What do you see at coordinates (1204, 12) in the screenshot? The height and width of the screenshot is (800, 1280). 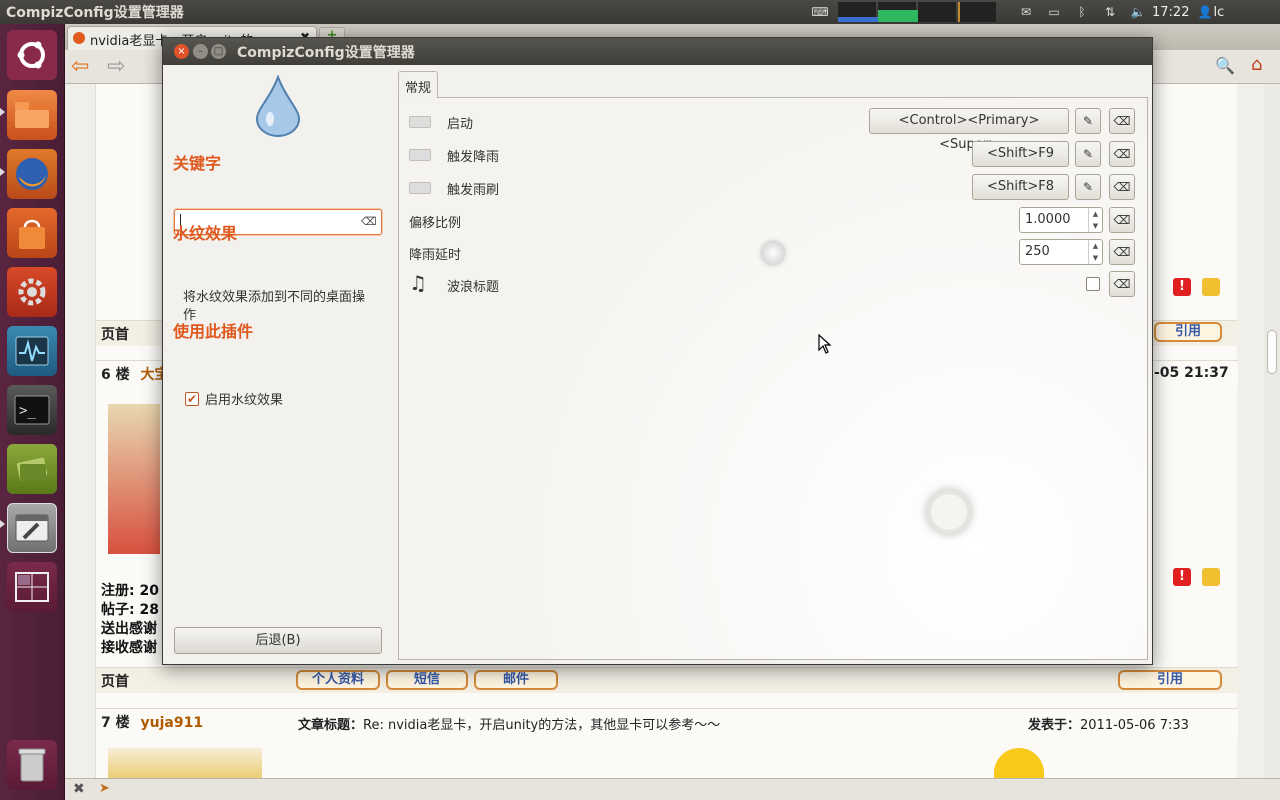 I see `user-icon: 👤` at bounding box center [1204, 12].